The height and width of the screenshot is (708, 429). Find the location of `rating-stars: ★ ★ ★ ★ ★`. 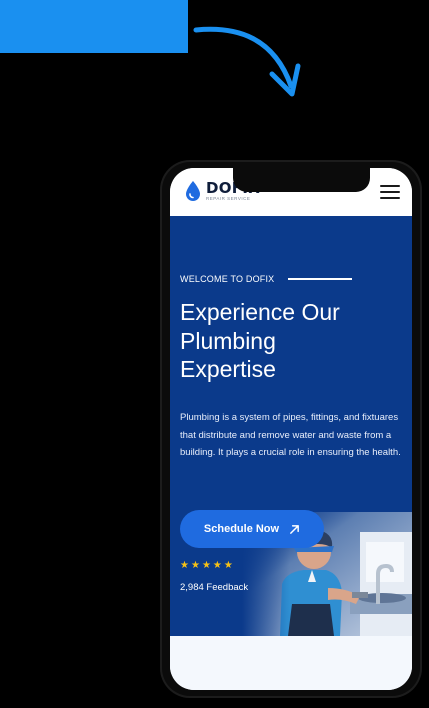

rating-stars: ★ ★ ★ ★ ★ is located at coordinates (206, 566).